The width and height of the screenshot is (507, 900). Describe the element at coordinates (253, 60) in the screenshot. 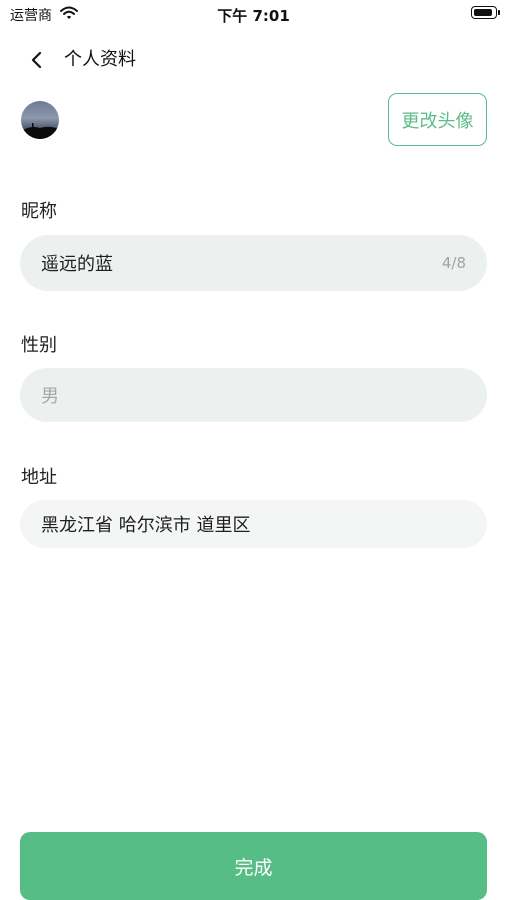

I see `nav-bar: 个人资料` at that location.